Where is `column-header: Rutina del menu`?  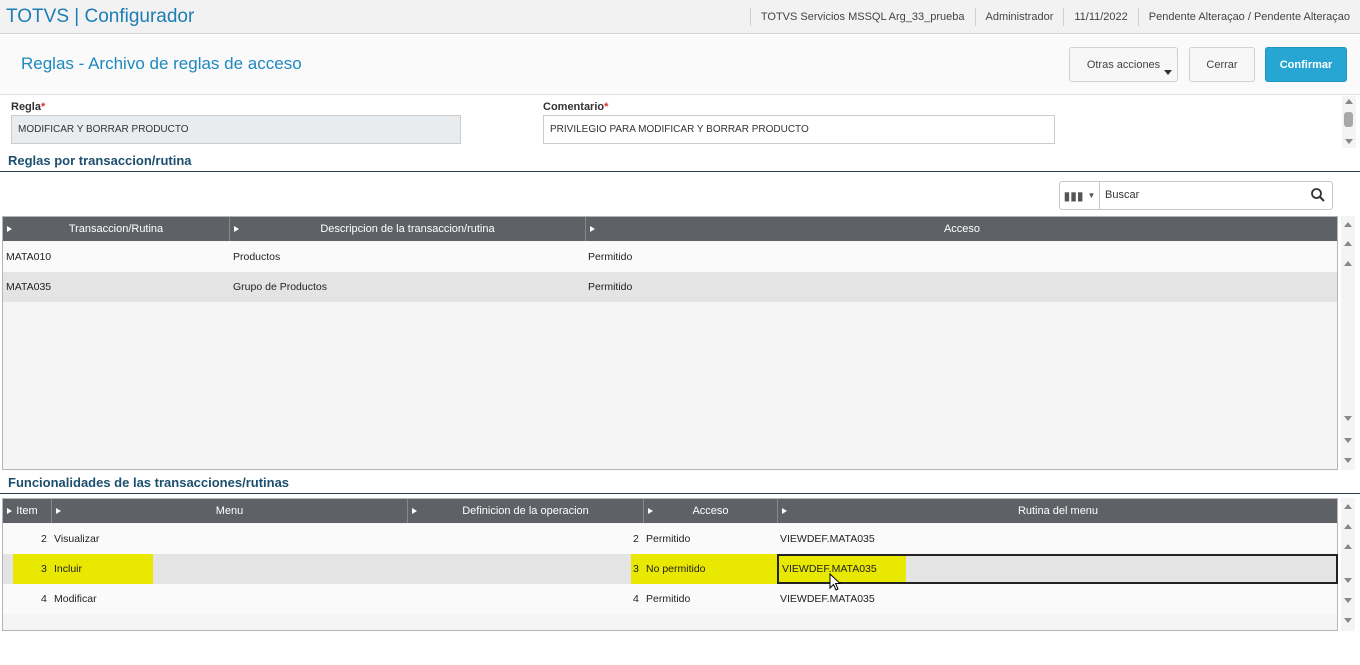
column-header: Rutina del menu is located at coordinates (1058, 511).